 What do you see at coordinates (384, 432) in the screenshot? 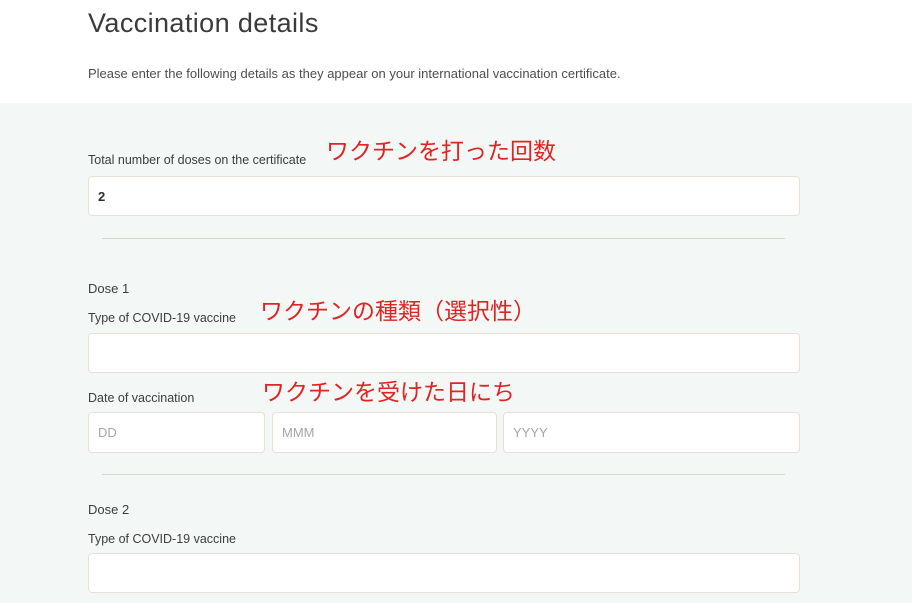
I see `dose1-date-month-input` at bounding box center [384, 432].